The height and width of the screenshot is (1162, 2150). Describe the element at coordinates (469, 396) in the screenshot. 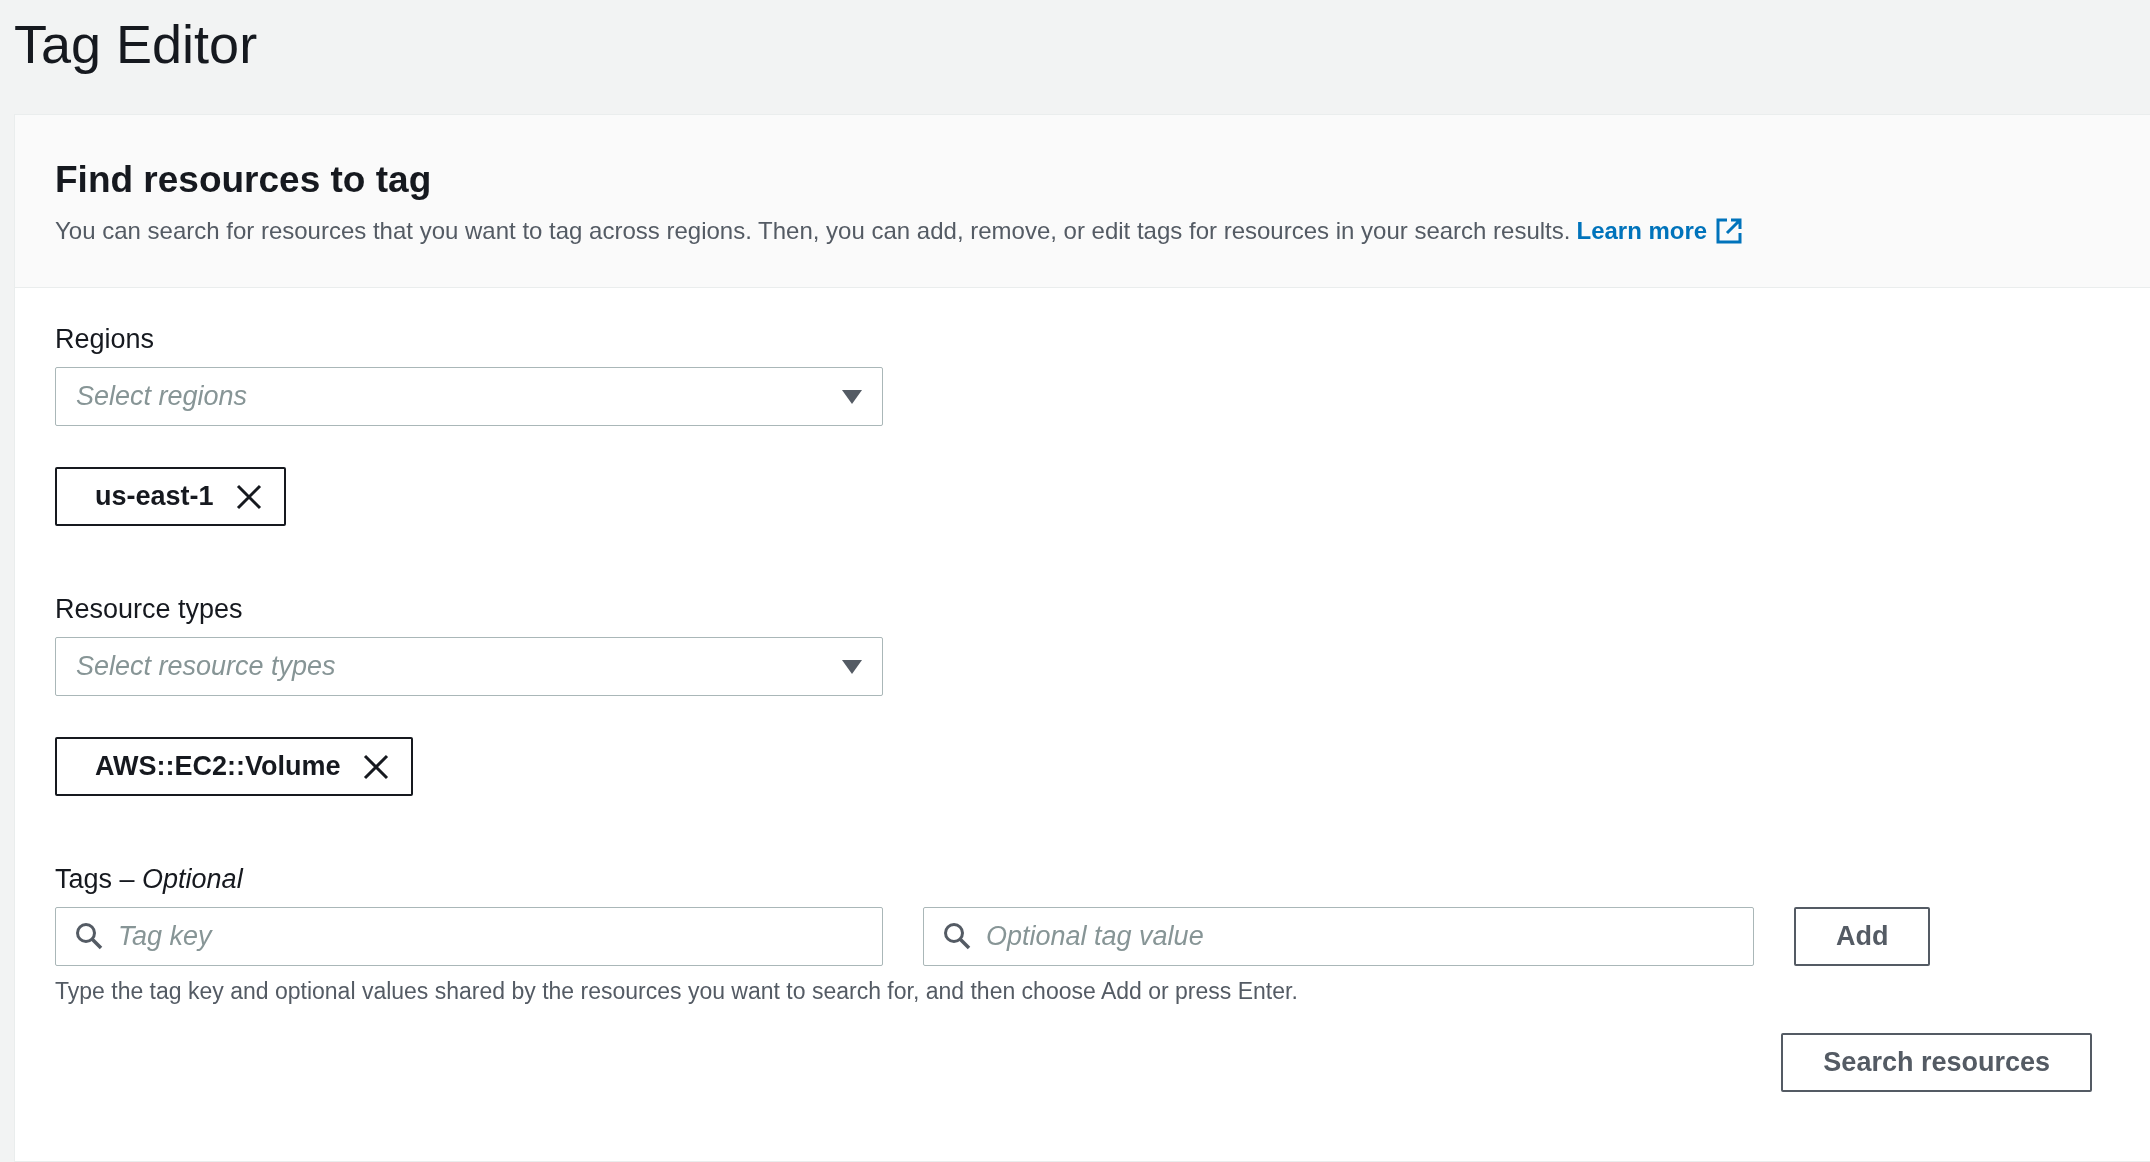

I see `regions-select: Select regions` at that location.